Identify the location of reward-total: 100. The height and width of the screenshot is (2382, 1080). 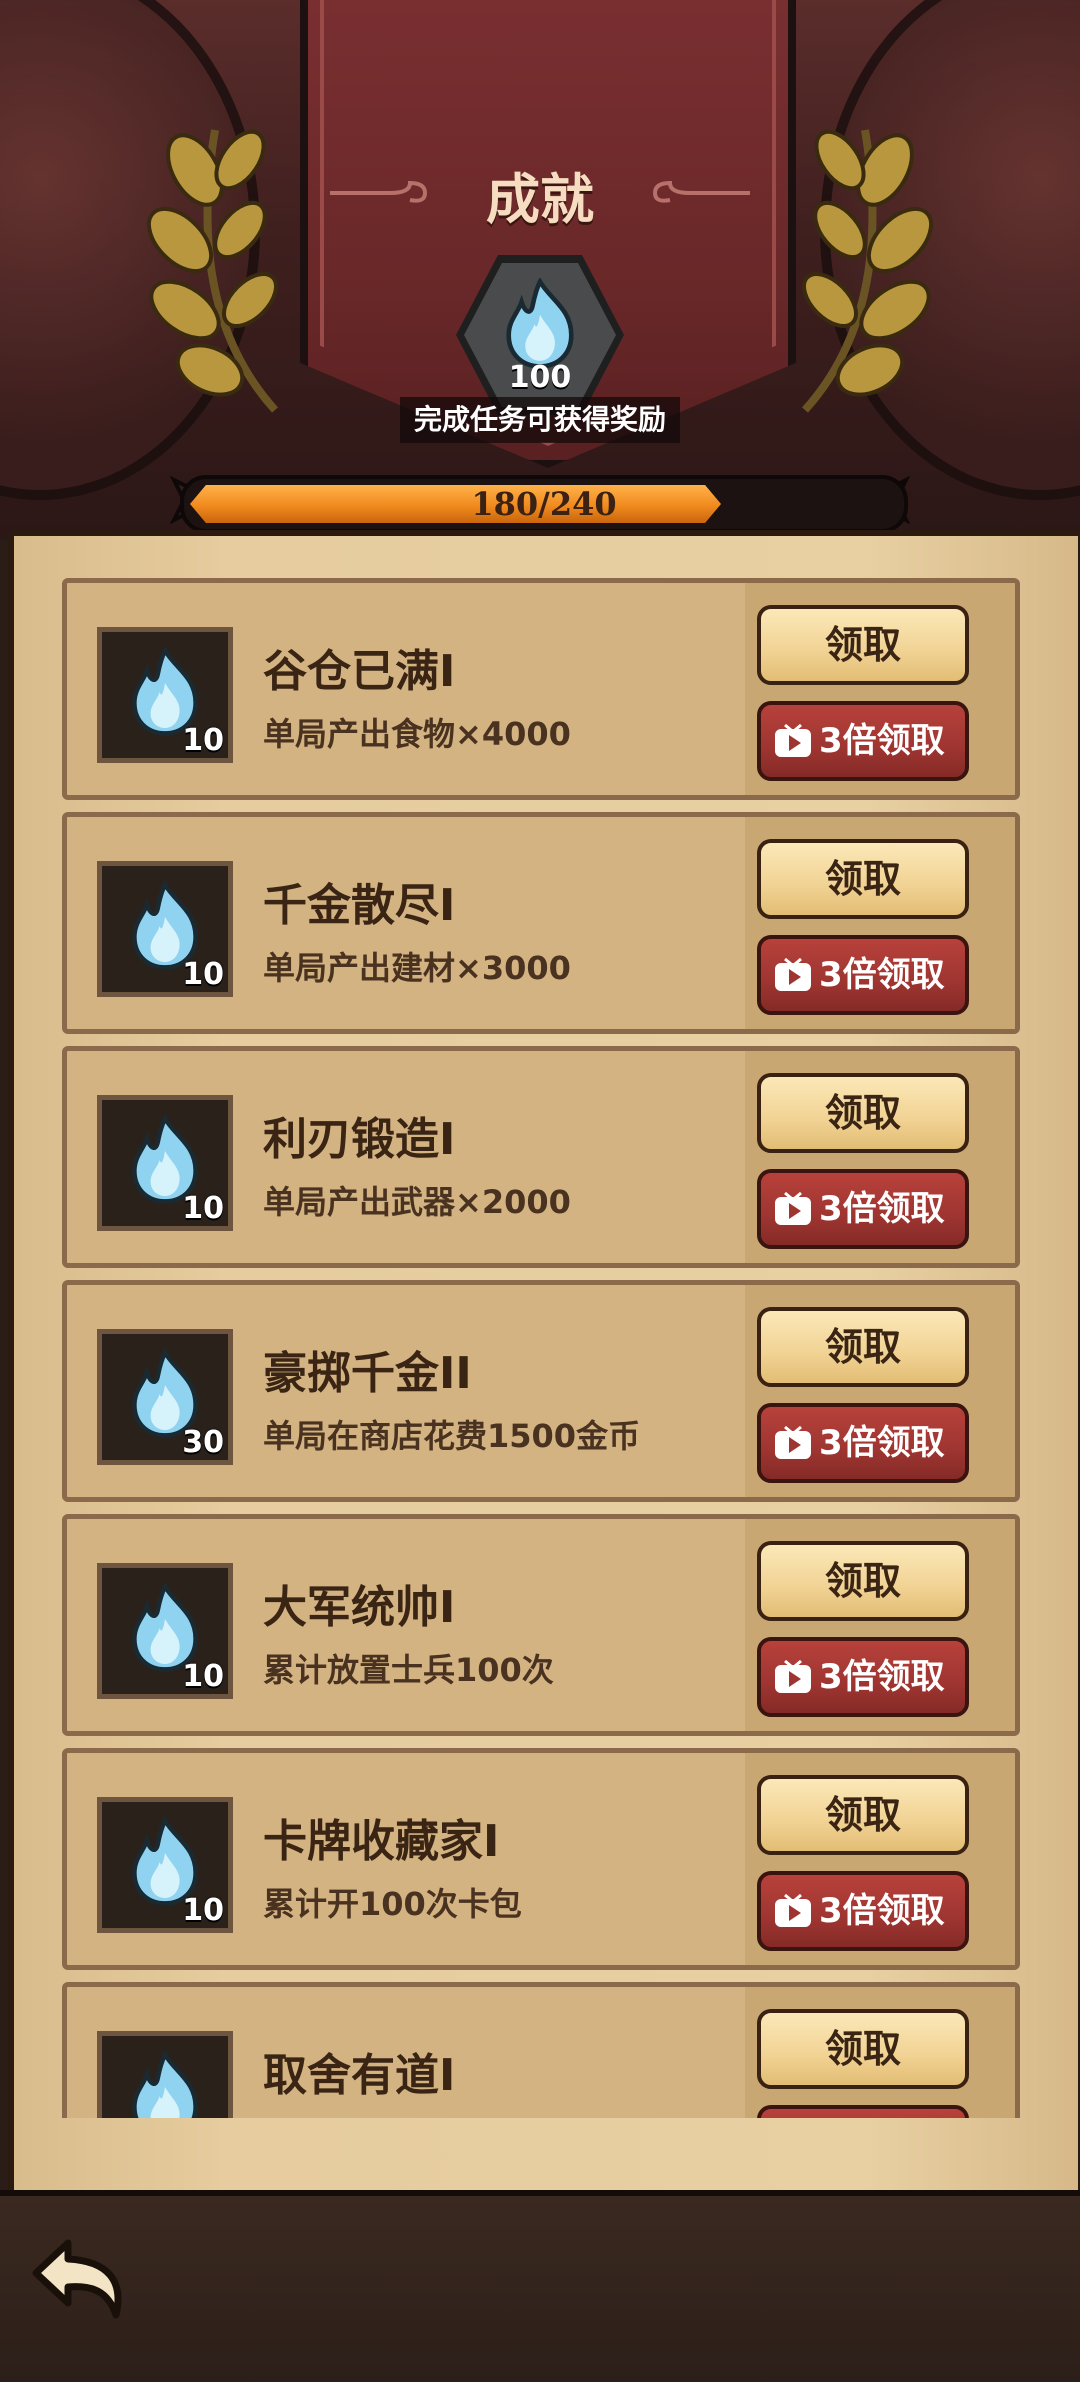
(540, 377).